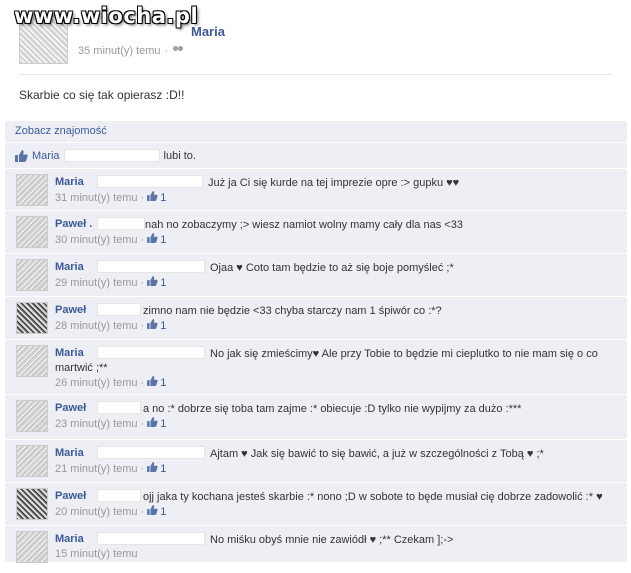 The image size is (631, 573). What do you see at coordinates (178, 51) in the screenshot?
I see `friends-audience-icon` at bounding box center [178, 51].